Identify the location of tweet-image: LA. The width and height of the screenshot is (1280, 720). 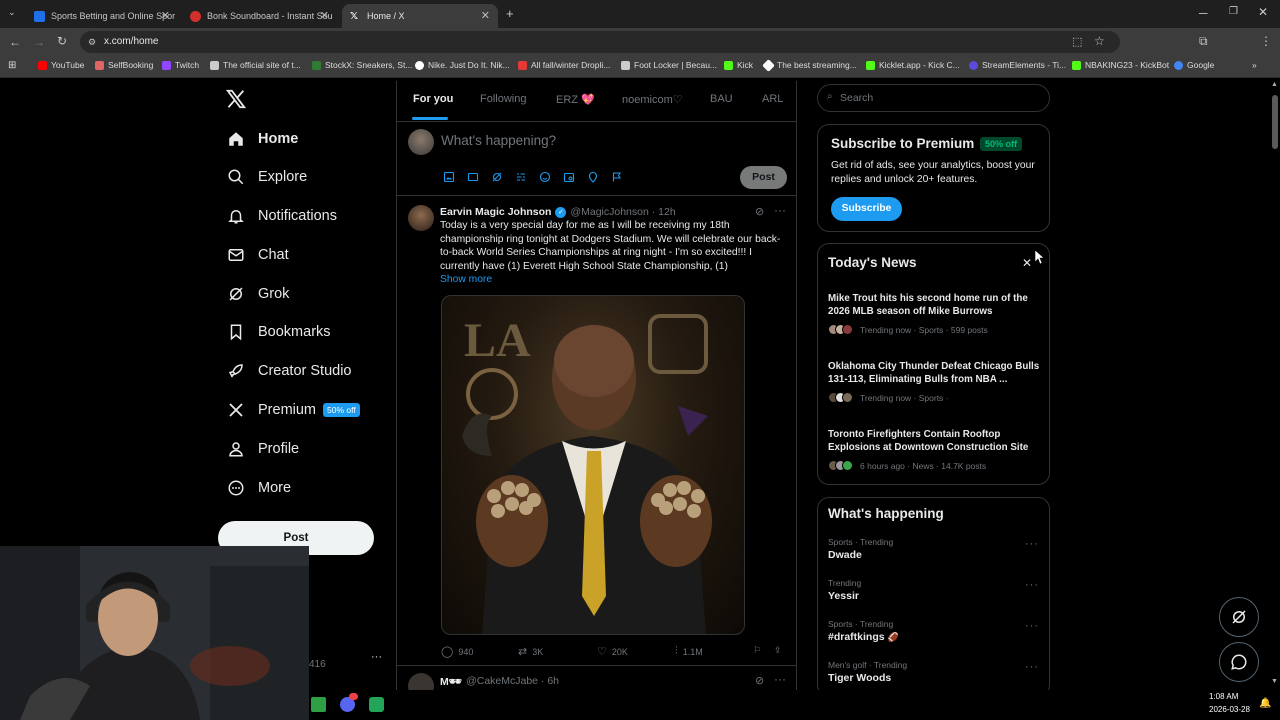
(593, 465).